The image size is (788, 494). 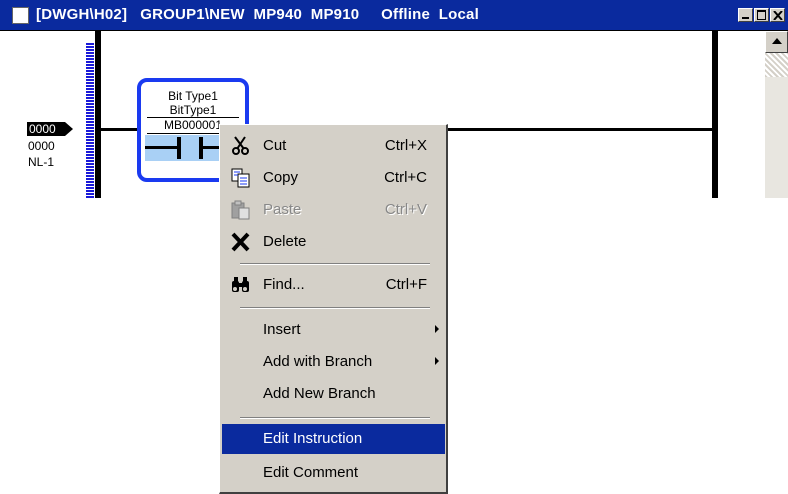 I want to click on maximize-button, so click(x=761, y=15).